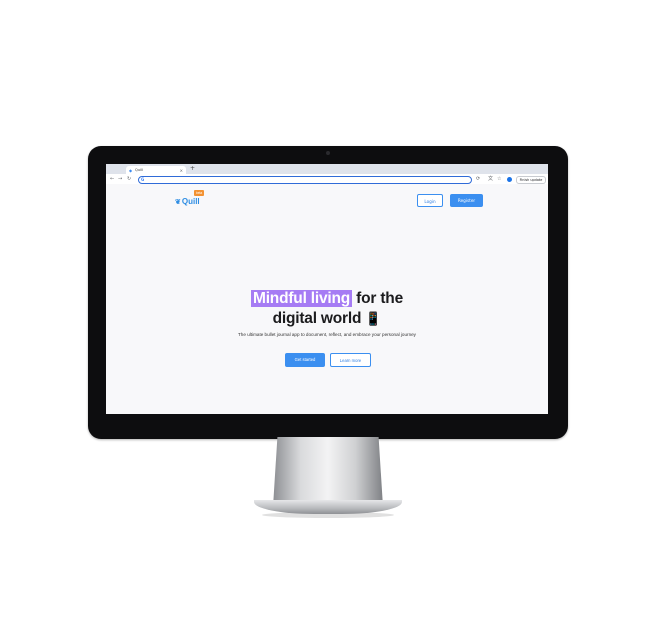  I want to click on hero-headline-line1: Mindful living for the, so click(327, 298).